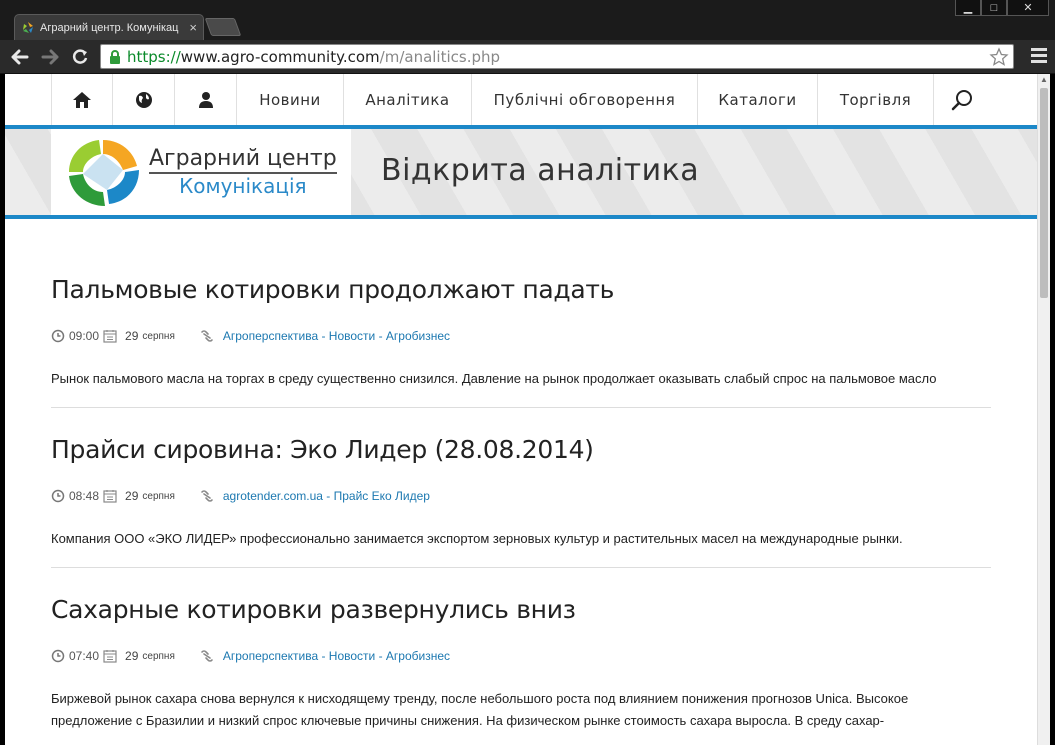 The image size is (1055, 745). I want to click on tab-title: Аграрний центр. Комунікац, so click(109, 27).